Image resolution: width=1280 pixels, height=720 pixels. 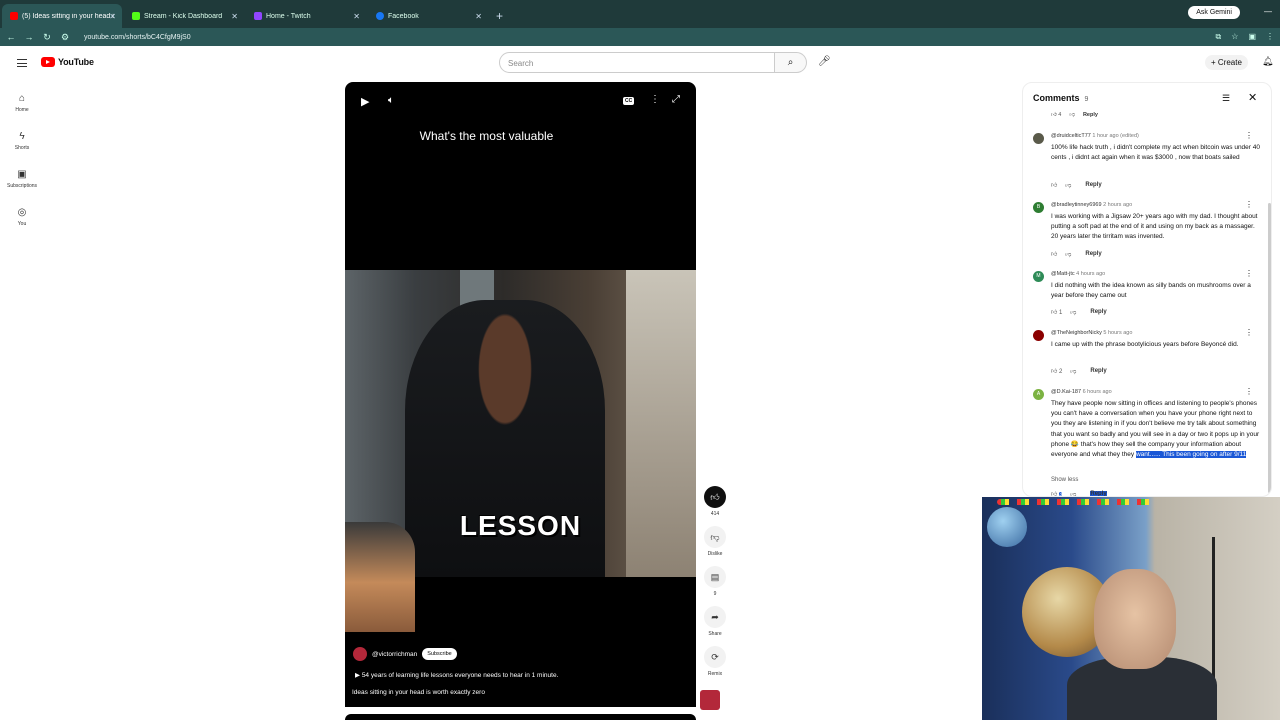 What do you see at coordinates (1038, 394) in the screenshot?
I see `avatar: A` at bounding box center [1038, 394].